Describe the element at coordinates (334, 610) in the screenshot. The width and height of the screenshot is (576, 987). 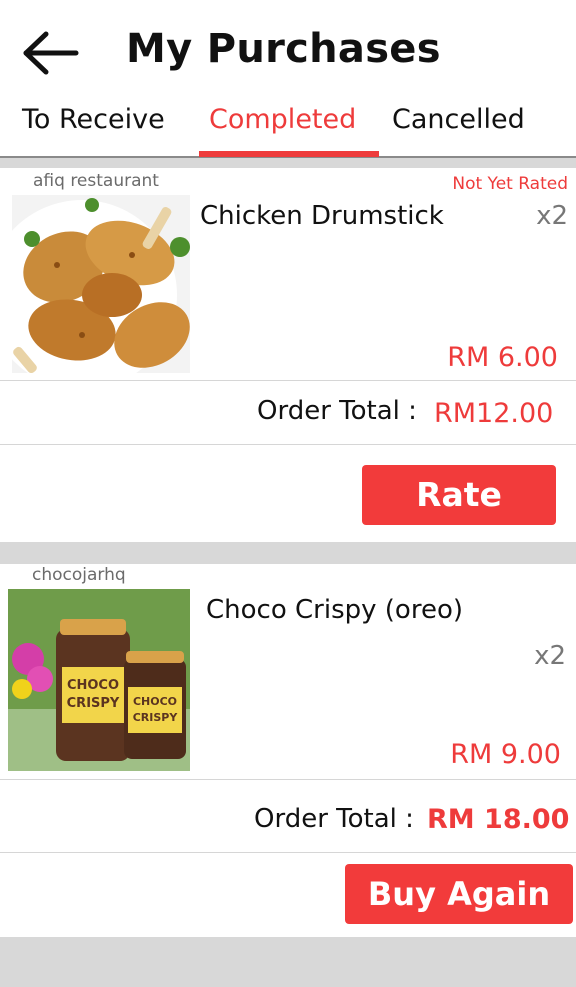
I see `item-name: Choco Crispy (oreo)` at that location.